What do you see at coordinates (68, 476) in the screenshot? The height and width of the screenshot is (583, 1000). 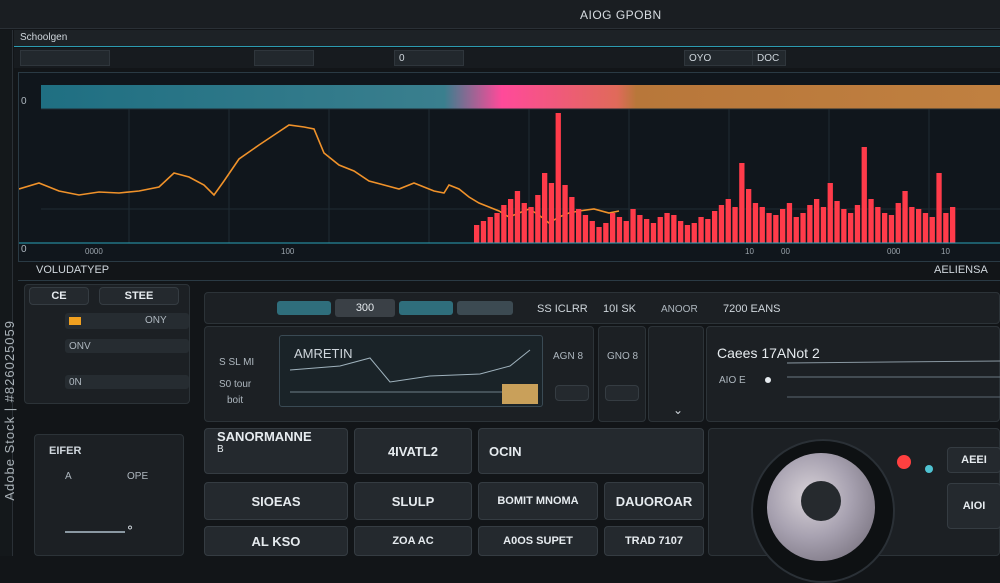 I see `small-panel-row-1: A` at bounding box center [68, 476].